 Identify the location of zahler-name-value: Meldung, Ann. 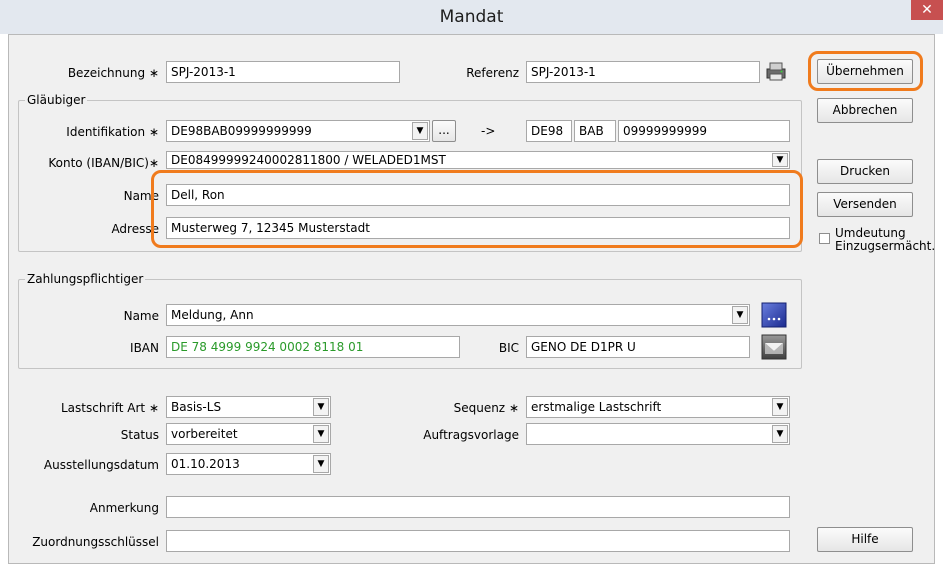
(212, 315).